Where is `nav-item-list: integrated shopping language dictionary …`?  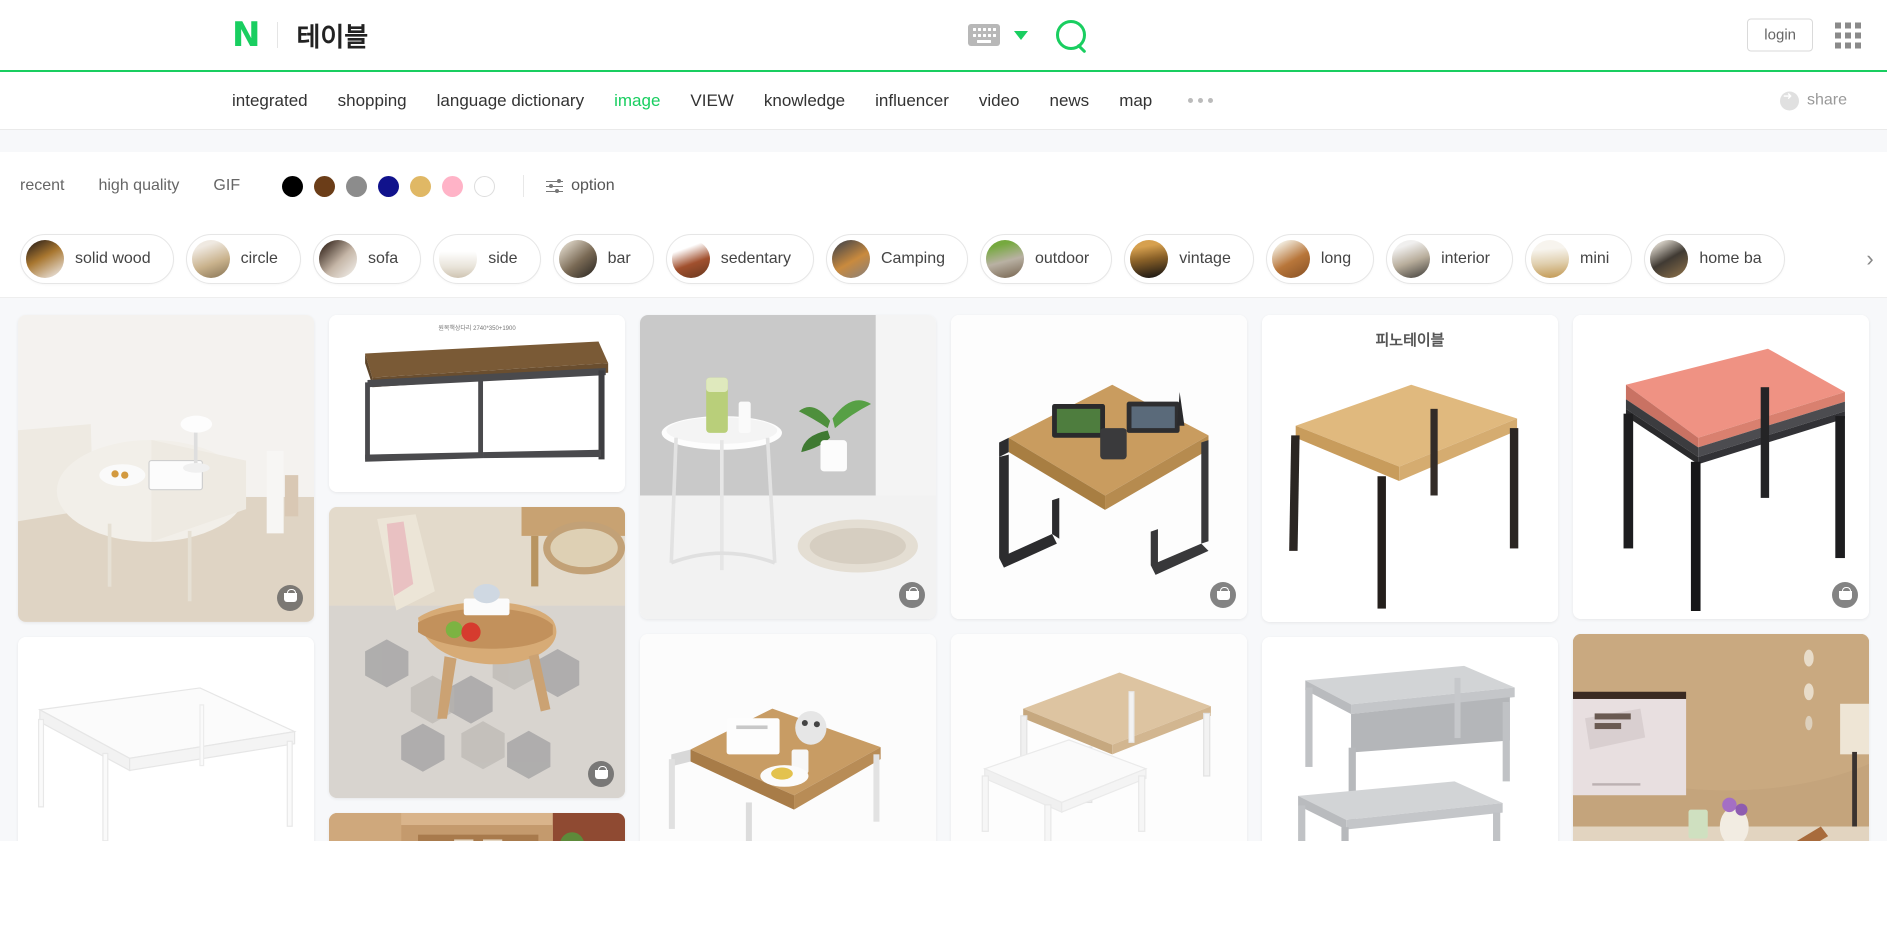
nav-item-list: integrated shopping language dictionary … is located at coordinates (723, 101).